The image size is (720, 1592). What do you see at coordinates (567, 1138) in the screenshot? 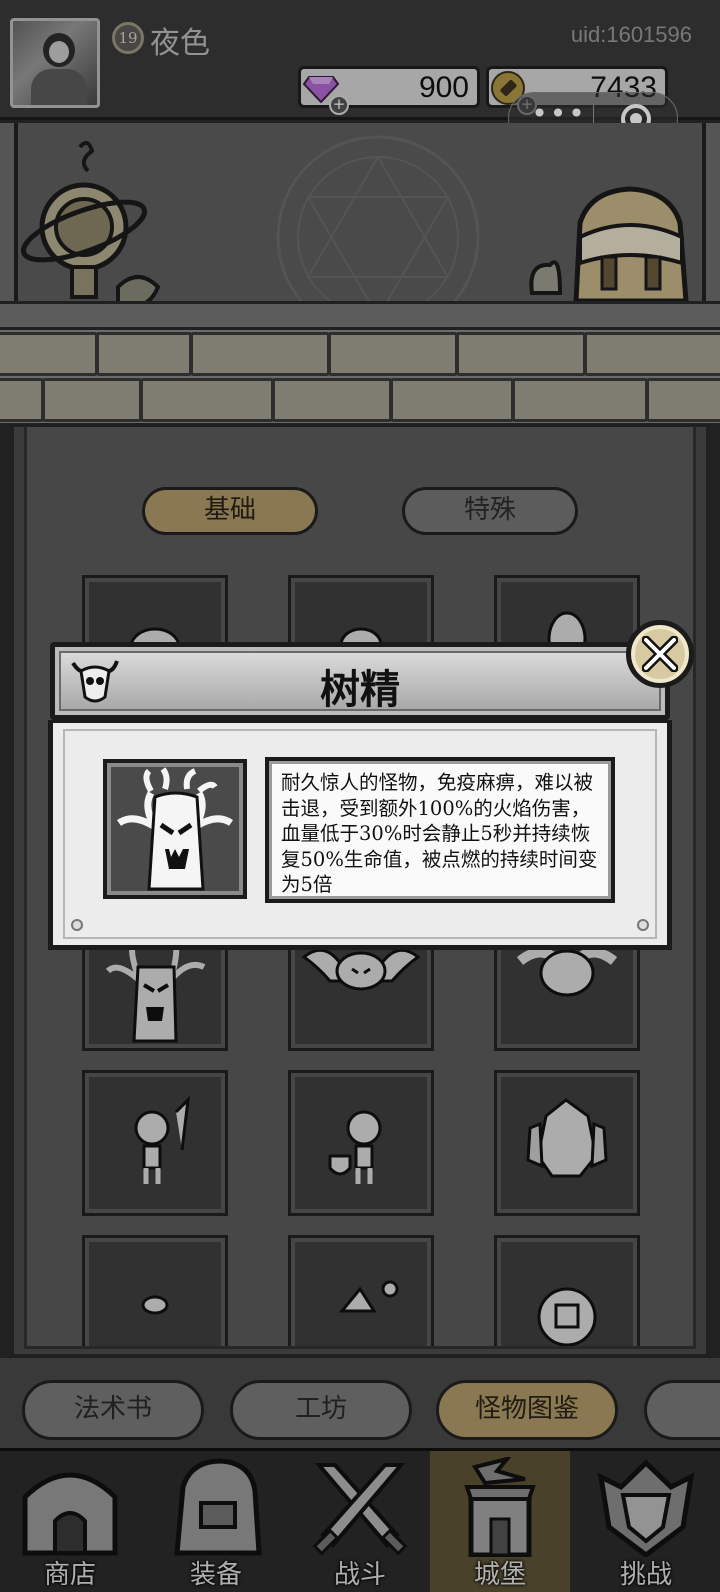
I see `rock-golem-icon` at bounding box center [567, 1138].